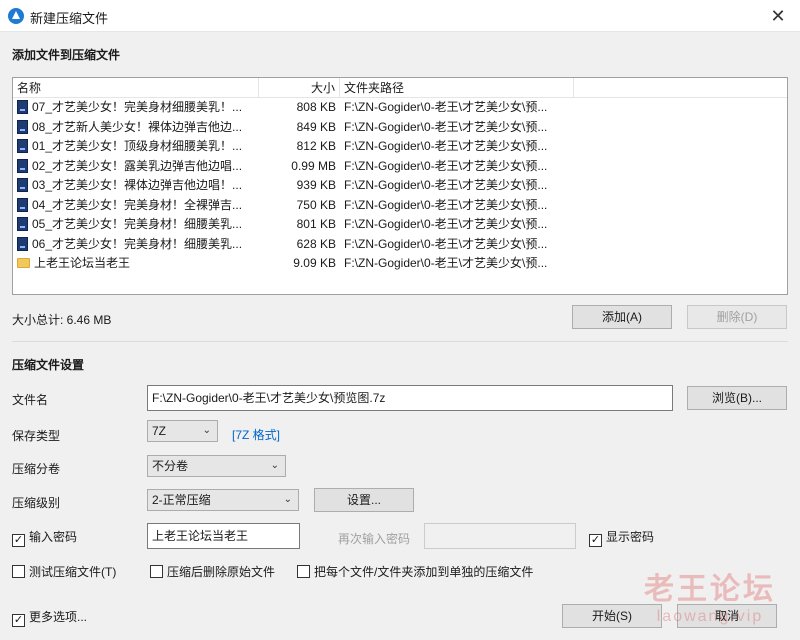 The width and height of the screenshot is (800, 640). What do you see at coordinates (595, 540) in the screenshot?
I see `show-password-check-box: ✓` at bounding box center [595, 540].